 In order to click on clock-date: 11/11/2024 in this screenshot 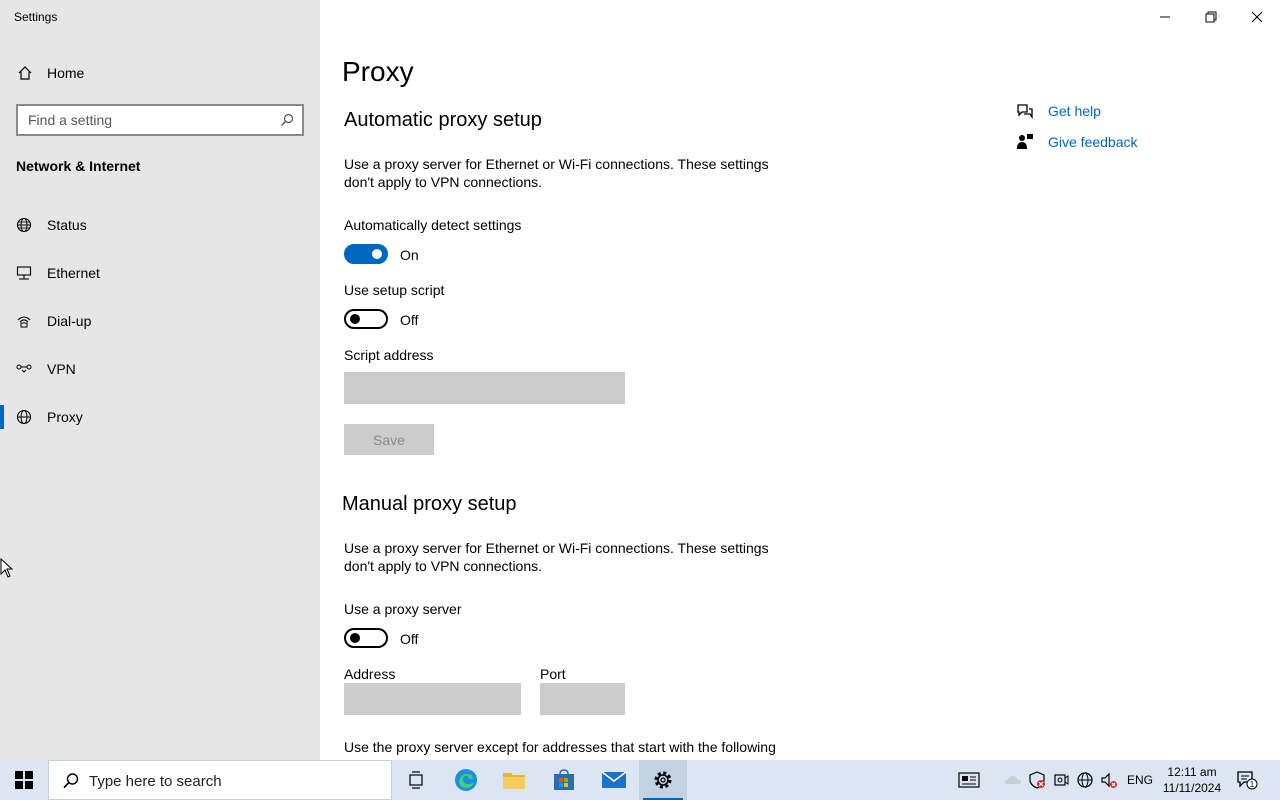, I will do `click(1192, 788)`.